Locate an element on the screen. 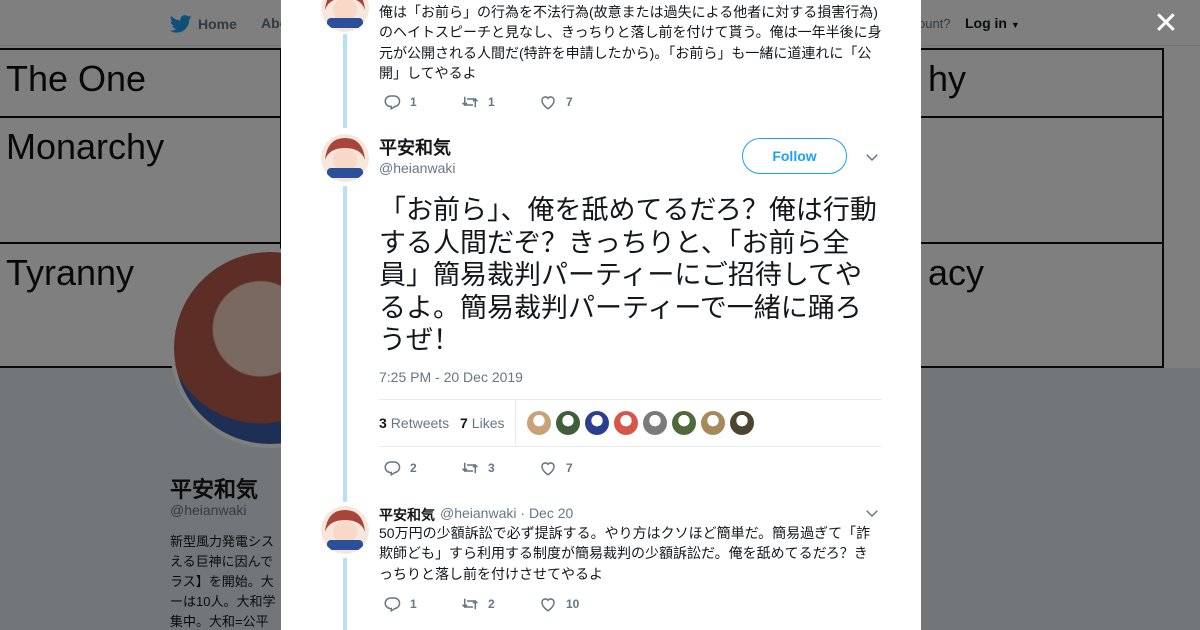  author-name: 平安和気 is located at coordinates (415, 147).